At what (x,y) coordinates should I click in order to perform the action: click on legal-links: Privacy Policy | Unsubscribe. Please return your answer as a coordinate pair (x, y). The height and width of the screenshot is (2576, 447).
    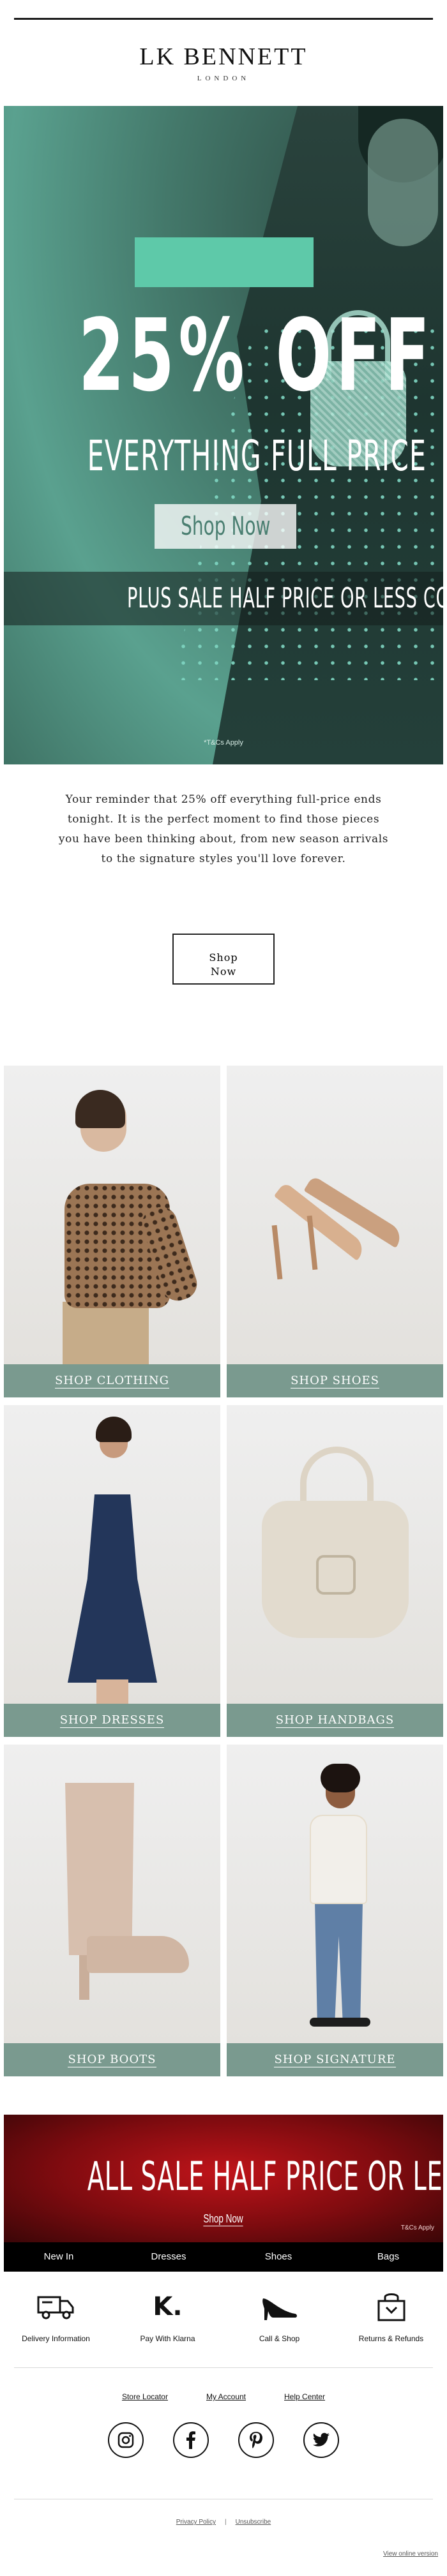
    Looking at the image, I should click on (223, 2524).